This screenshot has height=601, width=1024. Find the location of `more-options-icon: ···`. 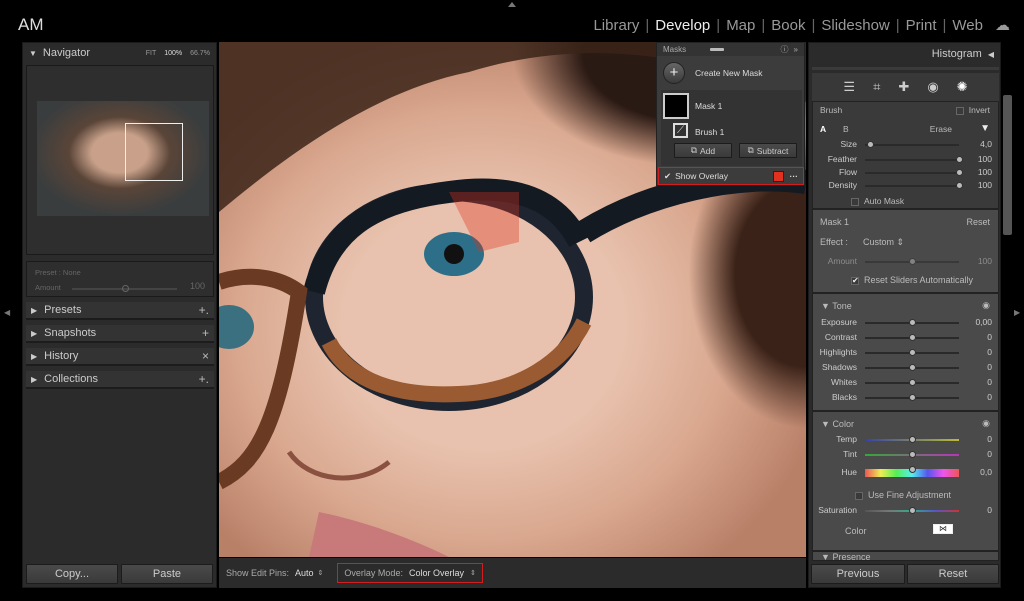

more-options-icon: ··· is located at coordinates (794, 176).